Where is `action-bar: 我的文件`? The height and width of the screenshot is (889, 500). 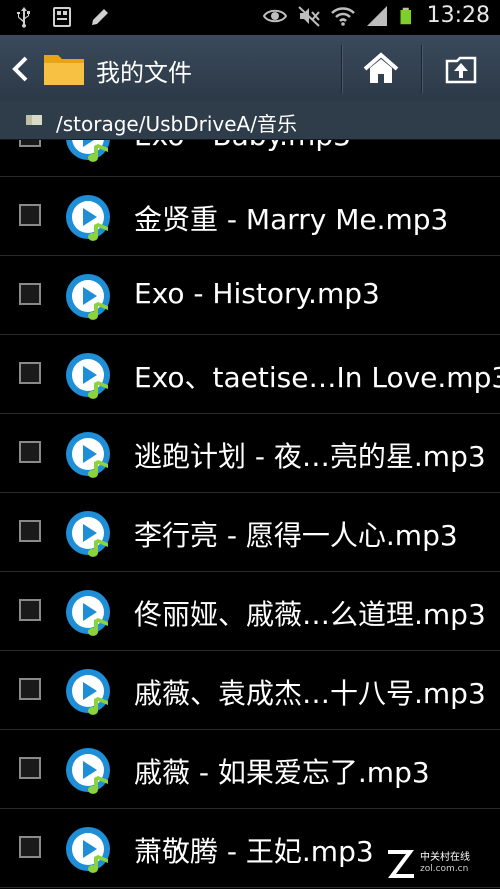
action-bar: 我的文件 is located at coordinates (250, 68).